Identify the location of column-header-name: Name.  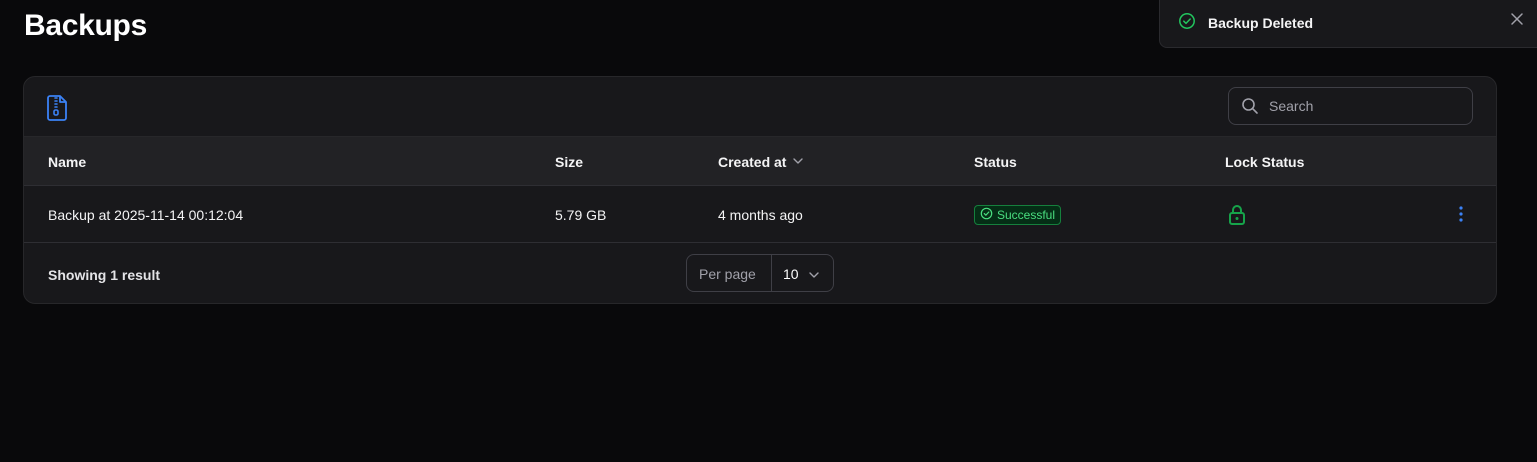
(67, 162).